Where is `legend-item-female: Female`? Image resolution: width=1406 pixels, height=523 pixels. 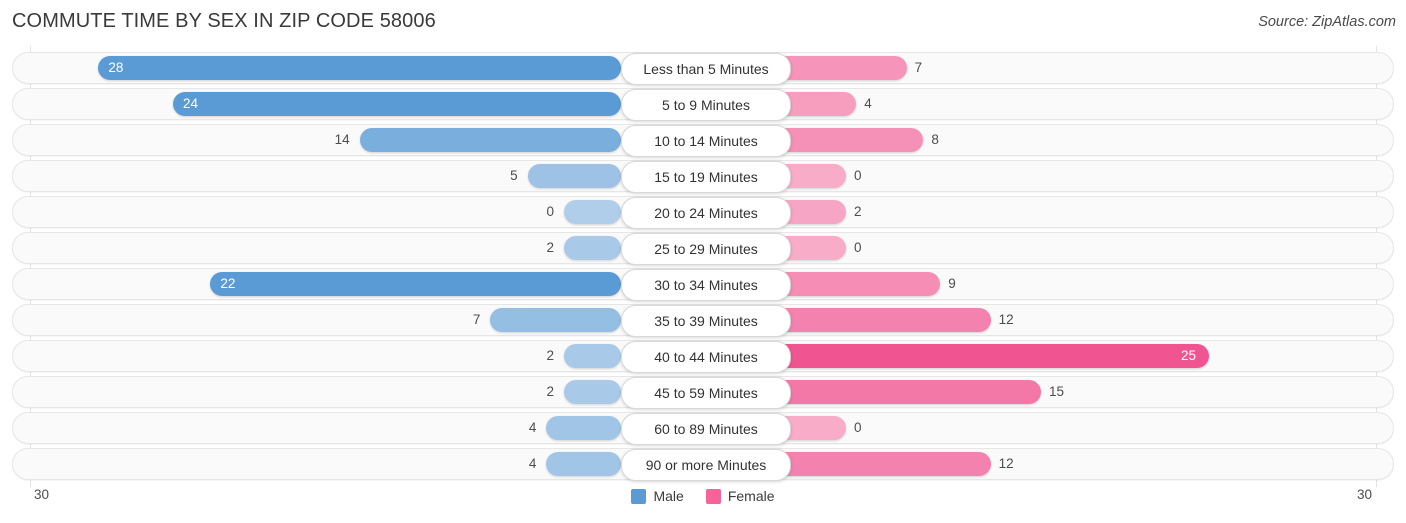
legend-item-female: Female is located at coordinates (740, 496).